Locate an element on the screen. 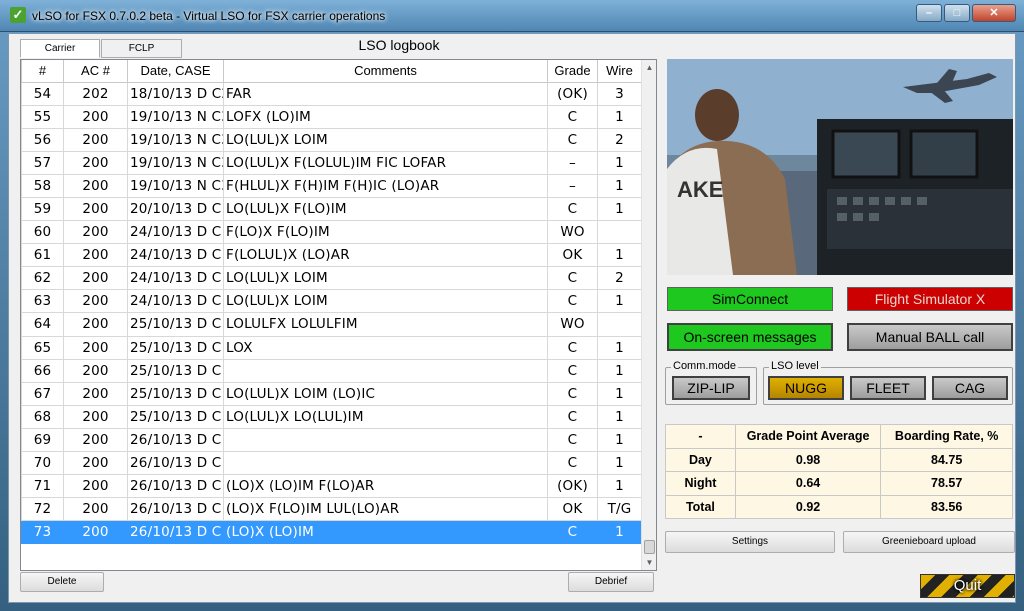 The width and height of the screenshot is (1024, 611). row-number: 55 is located at coordinates (42, 116).